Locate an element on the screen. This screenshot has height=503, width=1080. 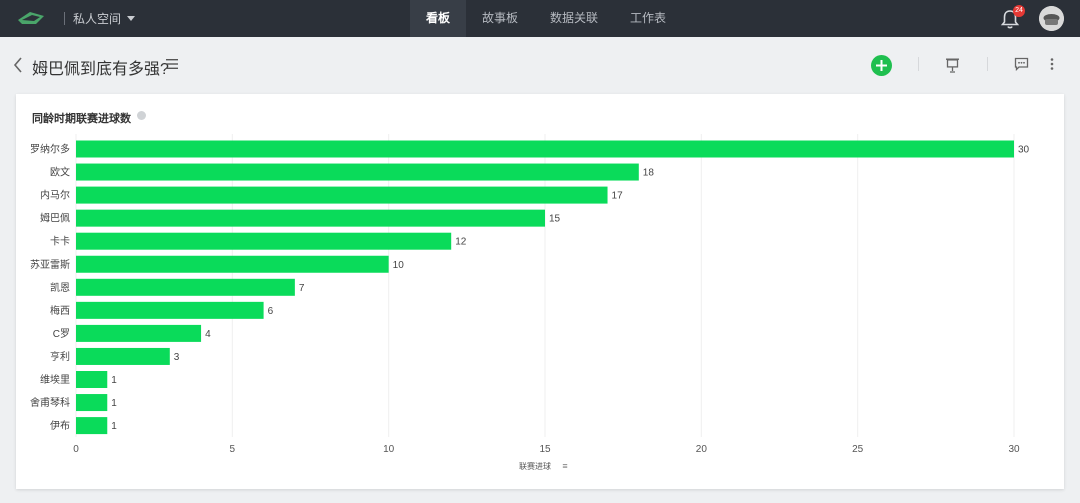
presentation-icon is located at coordinates (952, 65).